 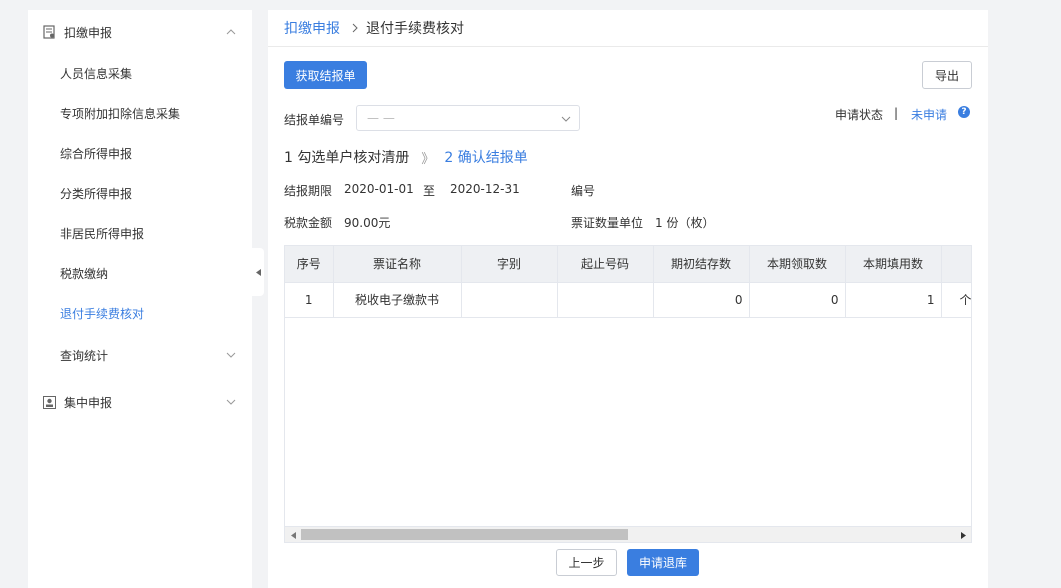 I want to click on apply-status-label: 申请状态, so click(x=859, y=115).